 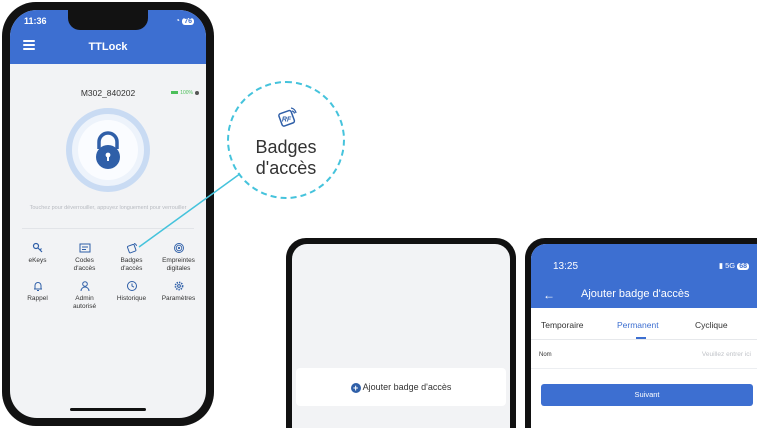 I want to click on battery-icon: 68, so click(x=743, y=266).